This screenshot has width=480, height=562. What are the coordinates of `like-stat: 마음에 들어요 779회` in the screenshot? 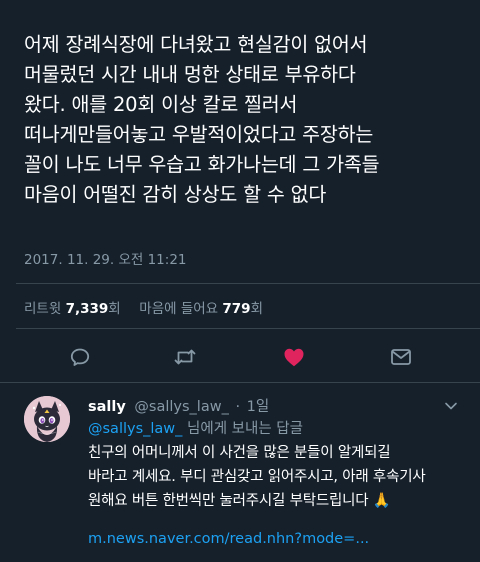 It's located at (201, 309).